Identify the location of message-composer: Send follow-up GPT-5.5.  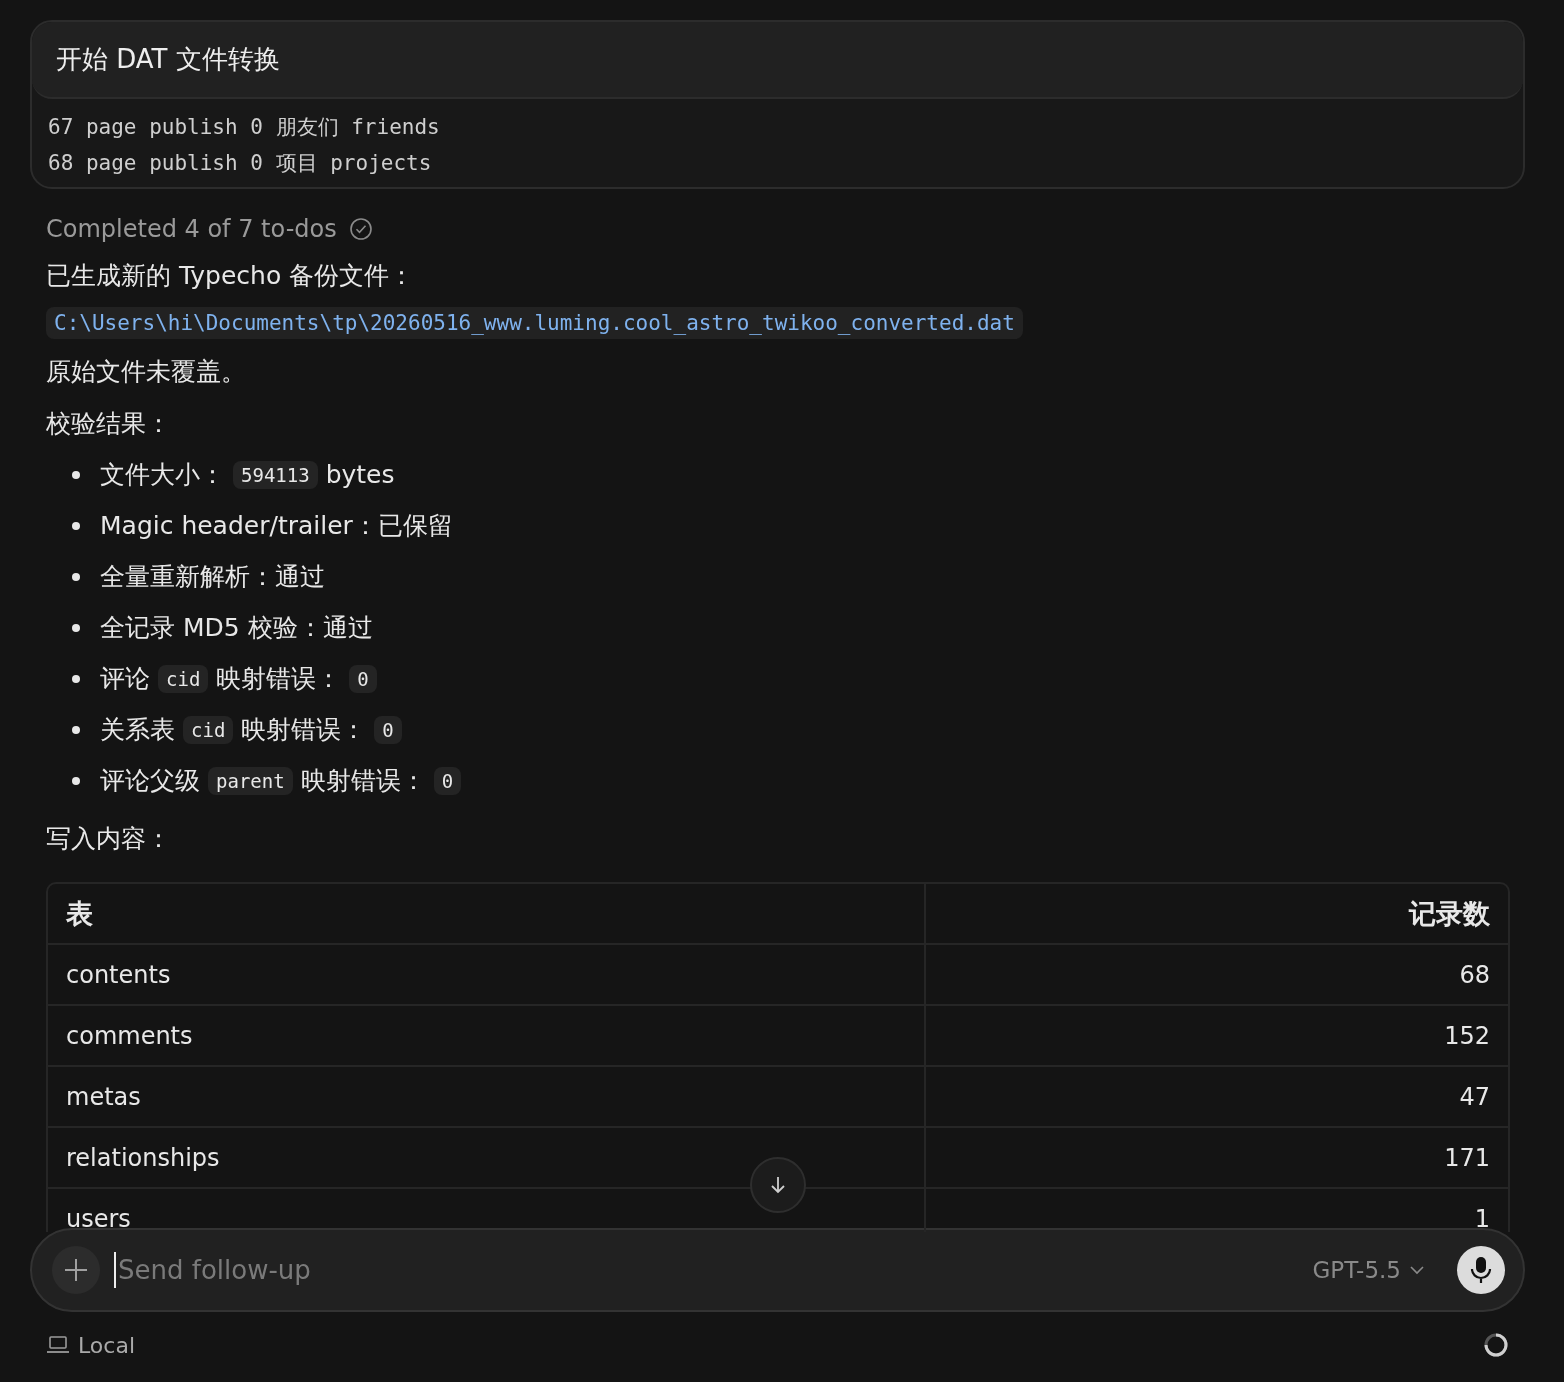
(777, 1270).